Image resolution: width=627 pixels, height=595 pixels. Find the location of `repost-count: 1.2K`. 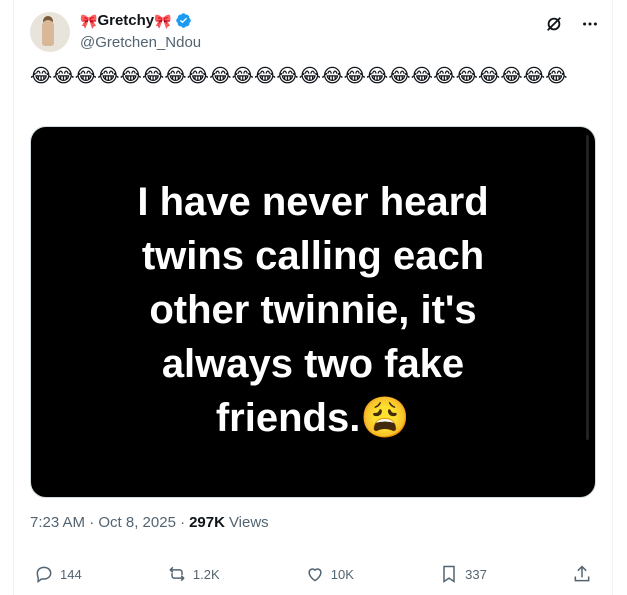

repost-count: 1.2K is located at coordinates (206, 574).